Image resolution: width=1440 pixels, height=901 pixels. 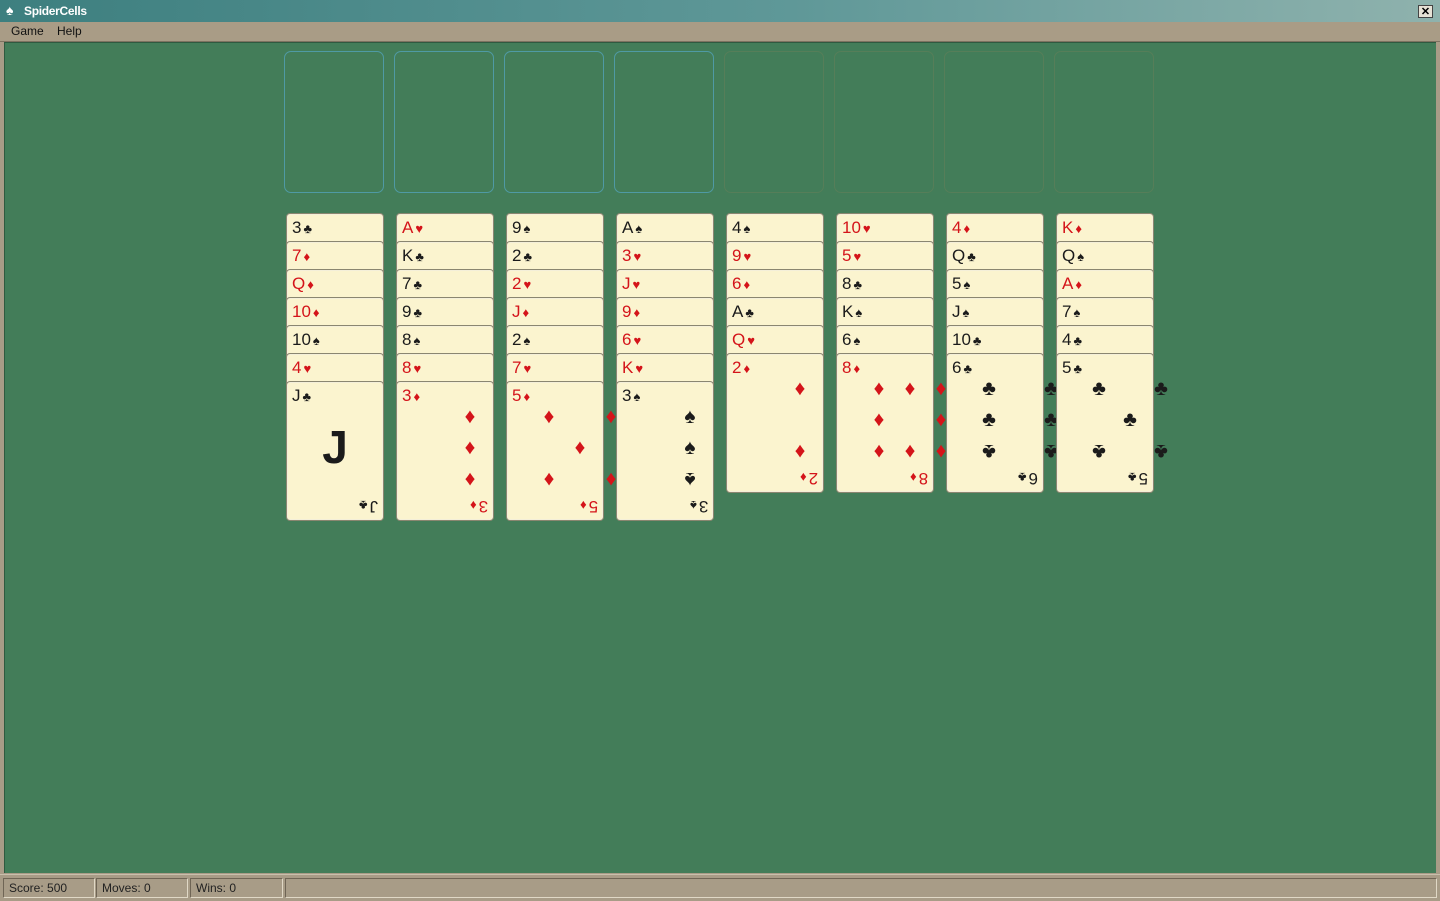 I want to click on card-index: 7 ♥, so click(x=521, y=368).